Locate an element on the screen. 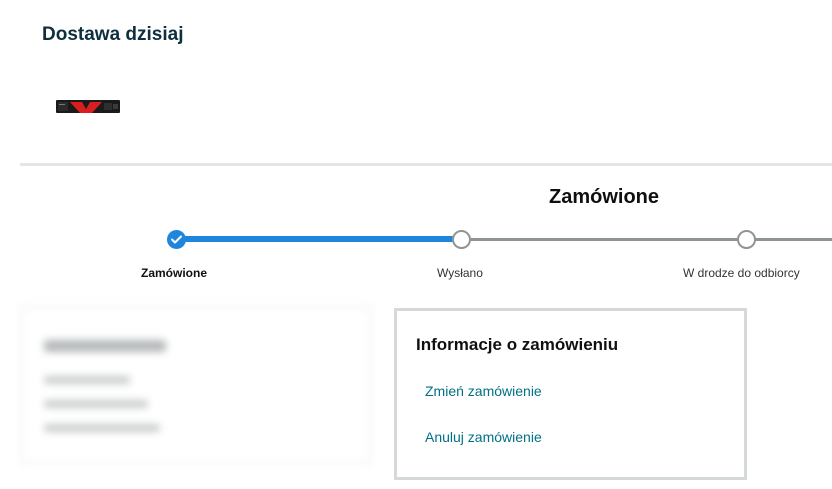 This screenshot has height=489, width=832. step-node-ordered is located at coordinates (176, 239).